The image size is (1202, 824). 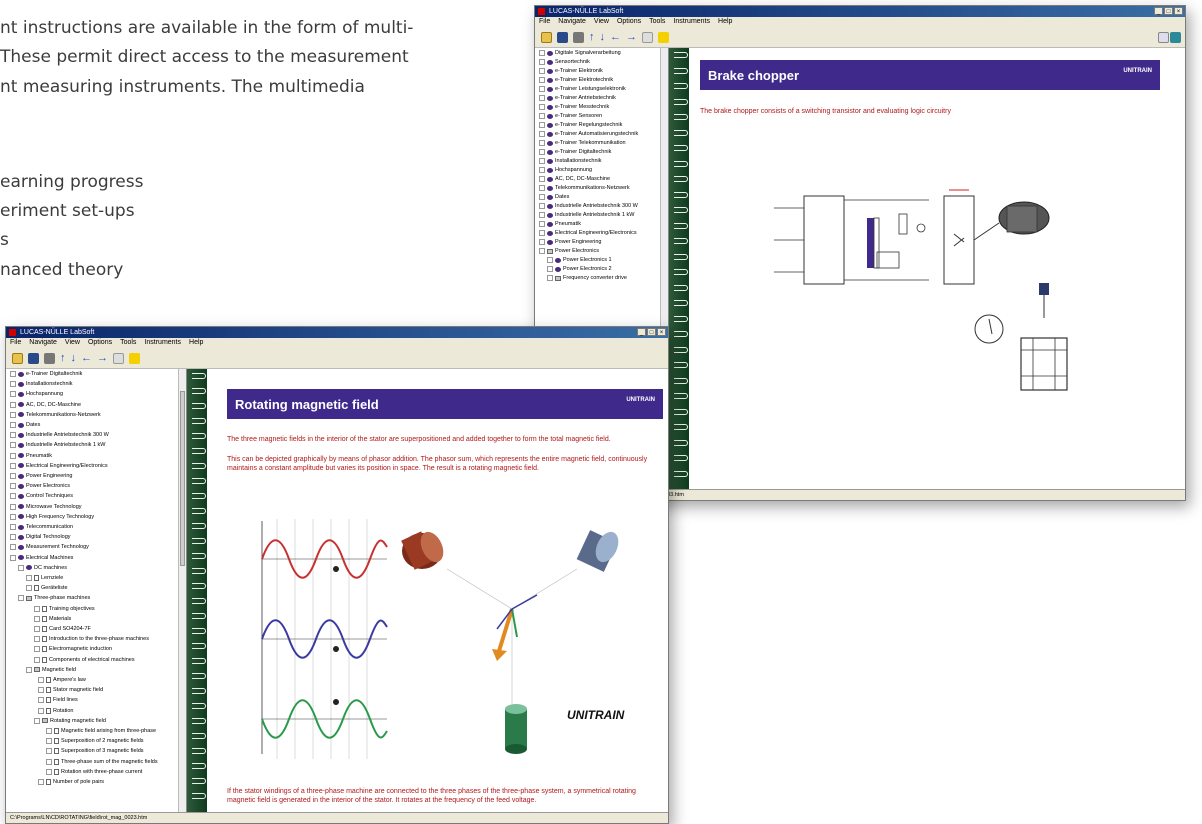 I want to click on tree-item: Field lines, so click(x=58, y=700).